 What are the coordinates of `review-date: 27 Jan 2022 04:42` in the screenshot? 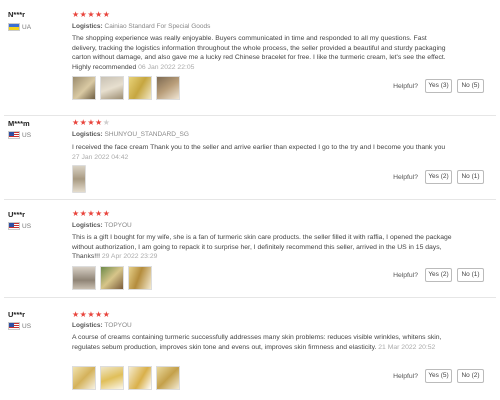 It's located at (100, 157).